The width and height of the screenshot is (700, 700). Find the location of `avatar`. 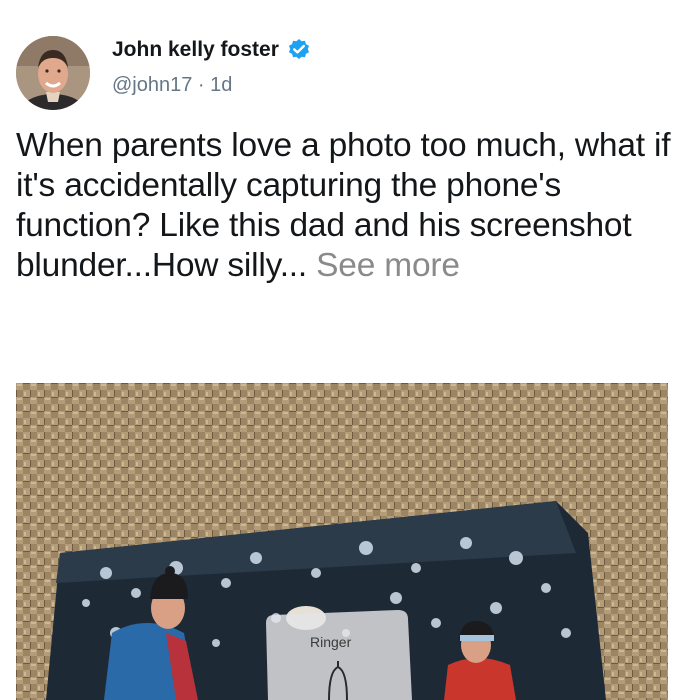

avatar is located at coordinates (53, 73).